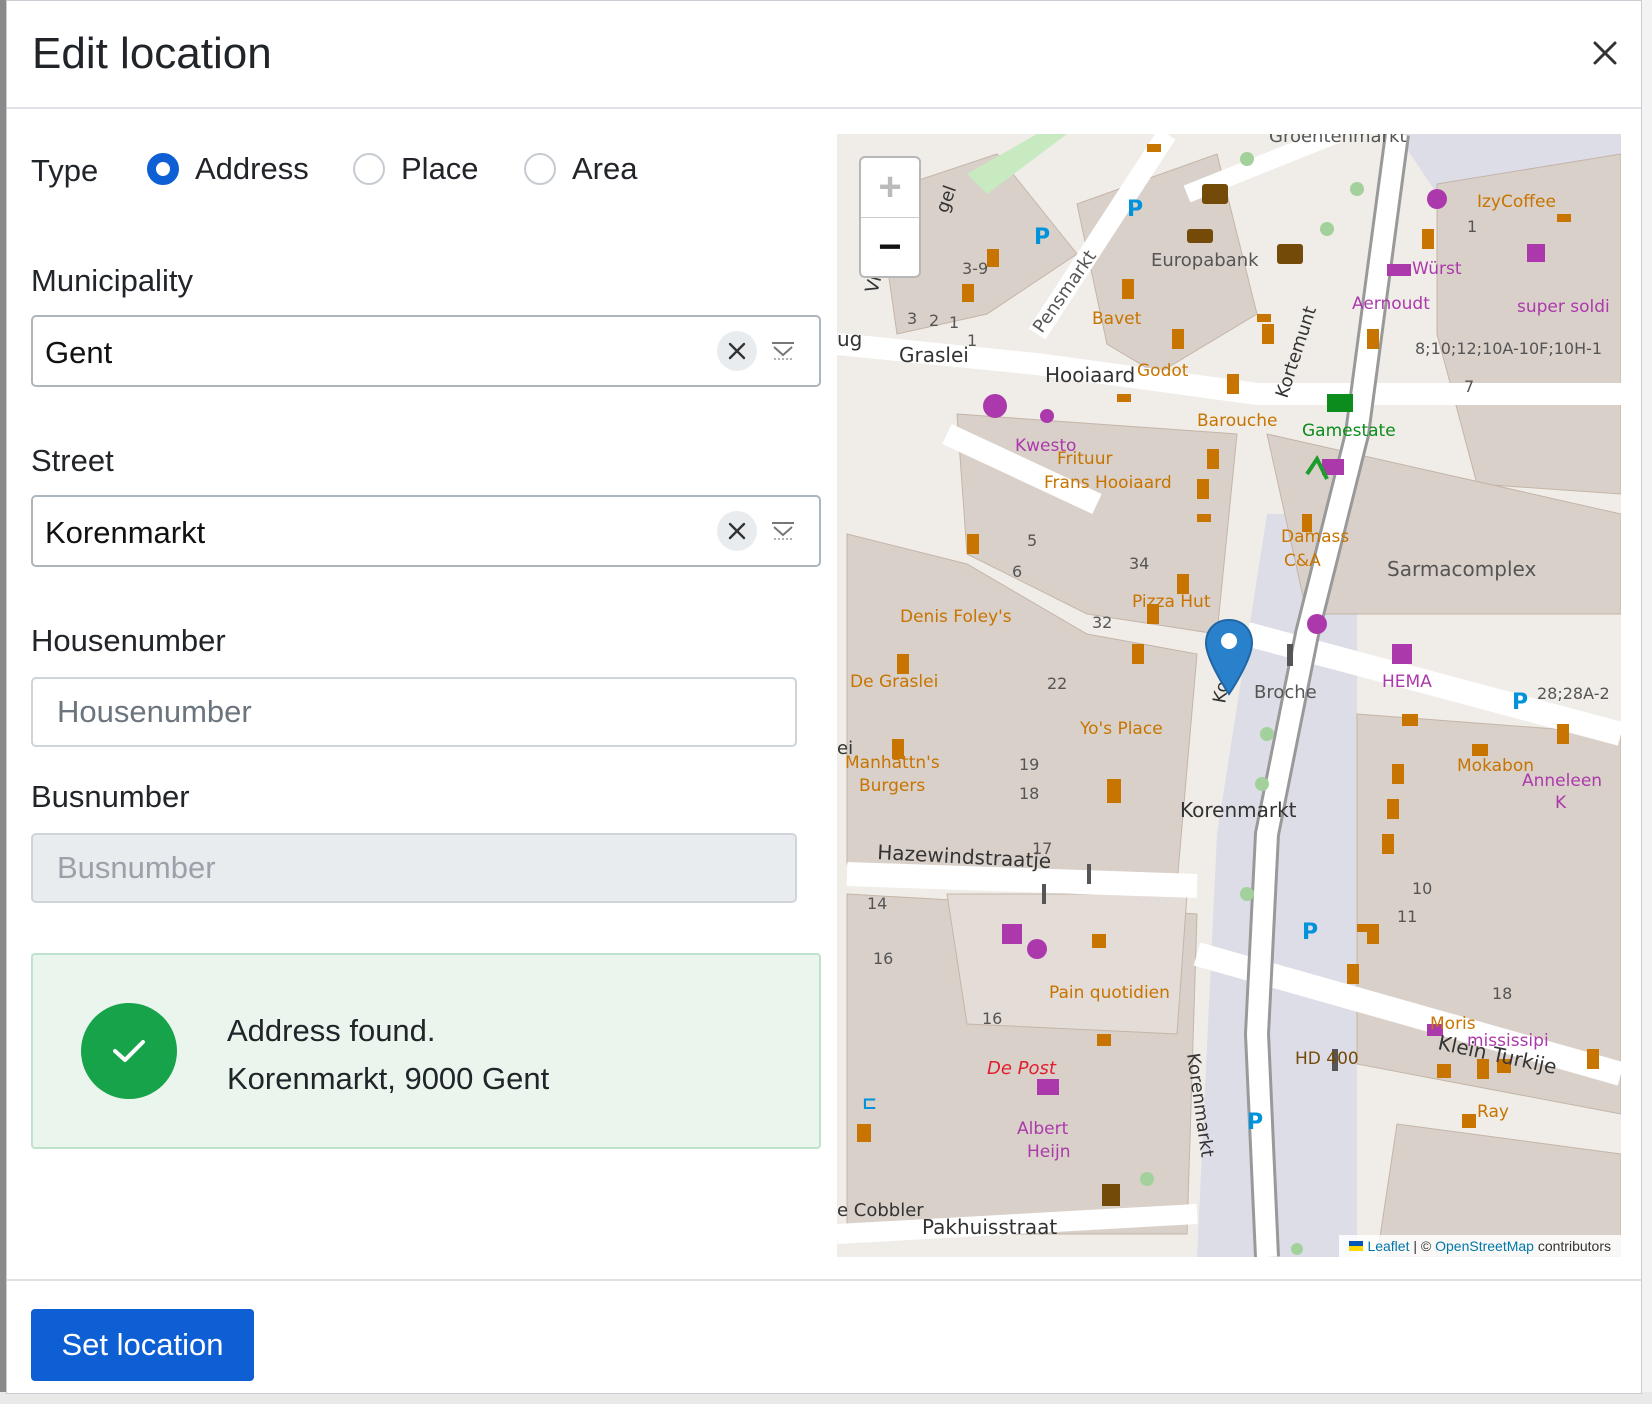  What do you see at coordinates (1117, 319) in the screenshot?
I see `map-label: Bavet` at bounding box center [1117, 319].